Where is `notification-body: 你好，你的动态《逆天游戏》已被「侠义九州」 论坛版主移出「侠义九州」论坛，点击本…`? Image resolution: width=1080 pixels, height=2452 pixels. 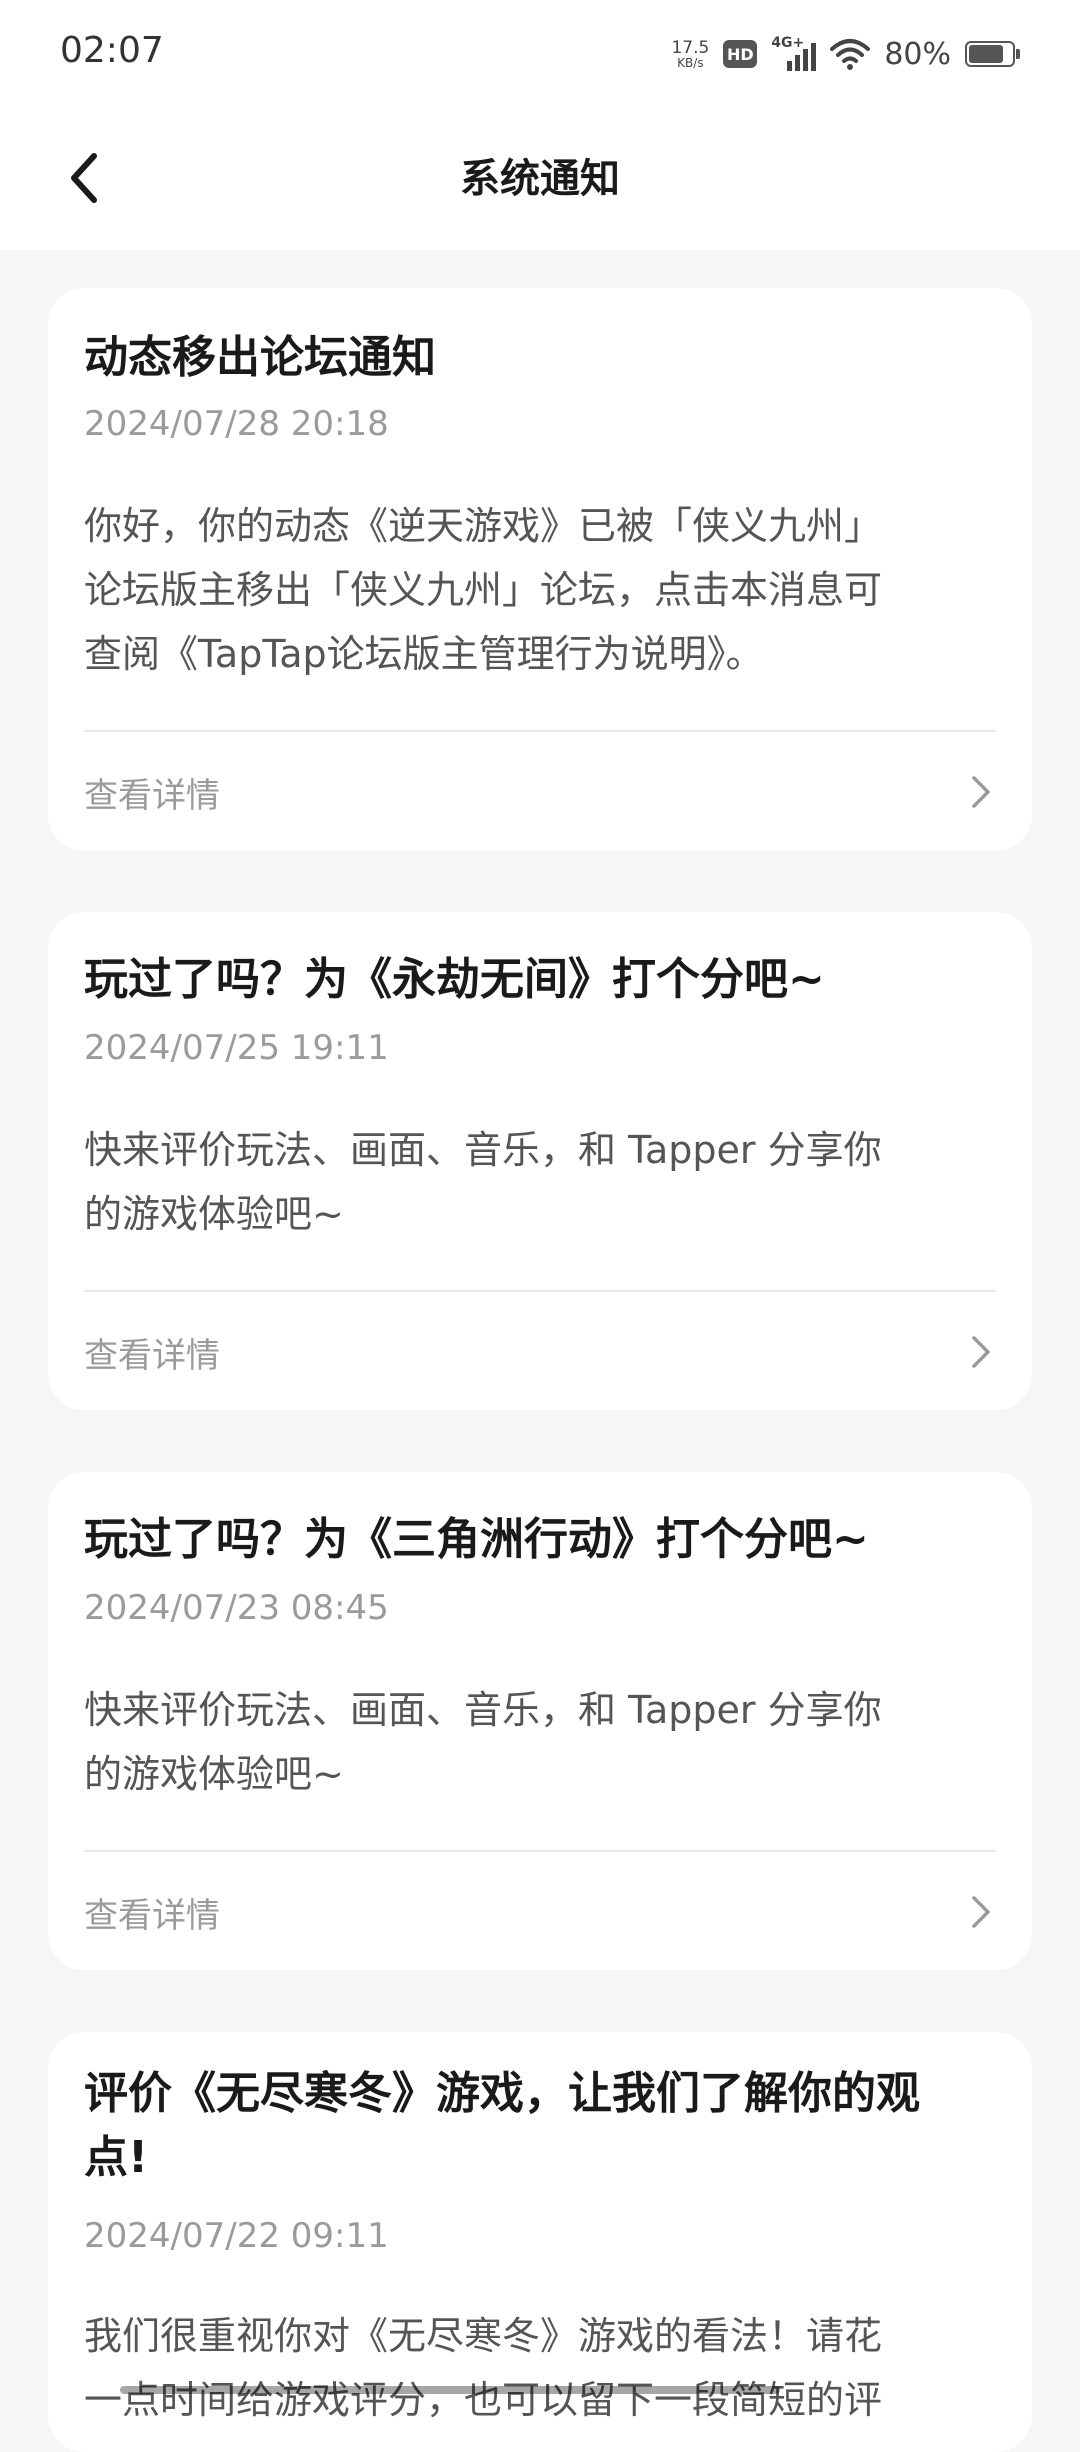 notification-body: 你好，你的动态《逆天游戏》已被「侠义九州」 论坛版主移出「侠义九州」论坛，点击本… is located at coordinates (540, 590).